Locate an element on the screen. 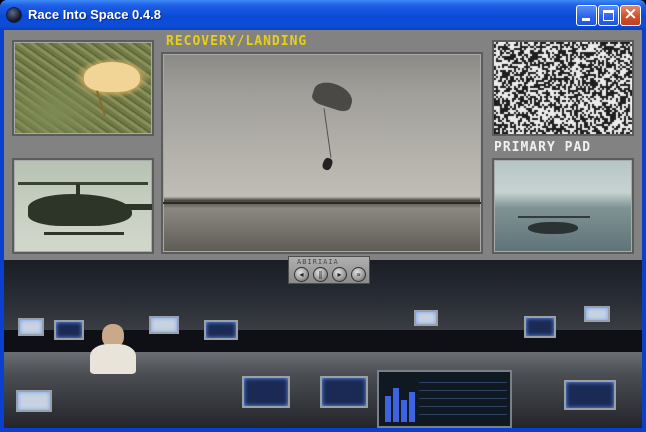 Image resolution: width=646 pixels, height=432 pixels. static-camera-feed is located at coordinates (563, 88).